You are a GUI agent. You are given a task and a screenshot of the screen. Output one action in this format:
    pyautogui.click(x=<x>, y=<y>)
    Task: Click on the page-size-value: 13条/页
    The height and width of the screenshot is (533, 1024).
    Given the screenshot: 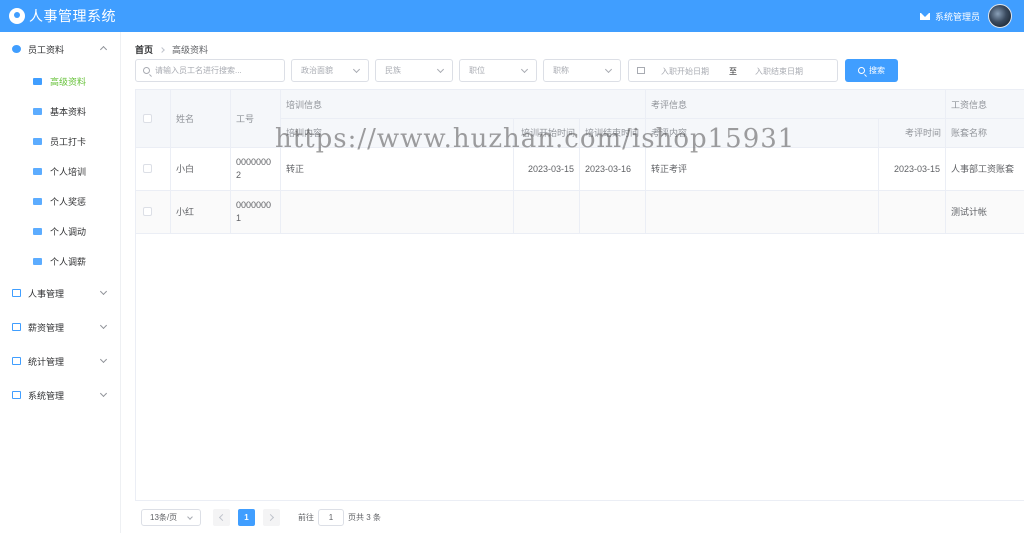 What is the action you would take?
    pyautogui.click(x=164, y=517)
    